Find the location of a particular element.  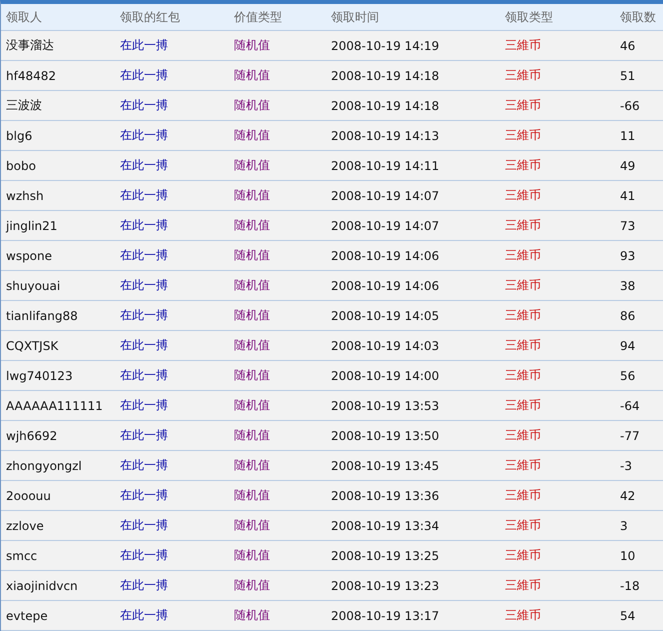

amount-cell-text: -18 is located at coordinates (629, 585).